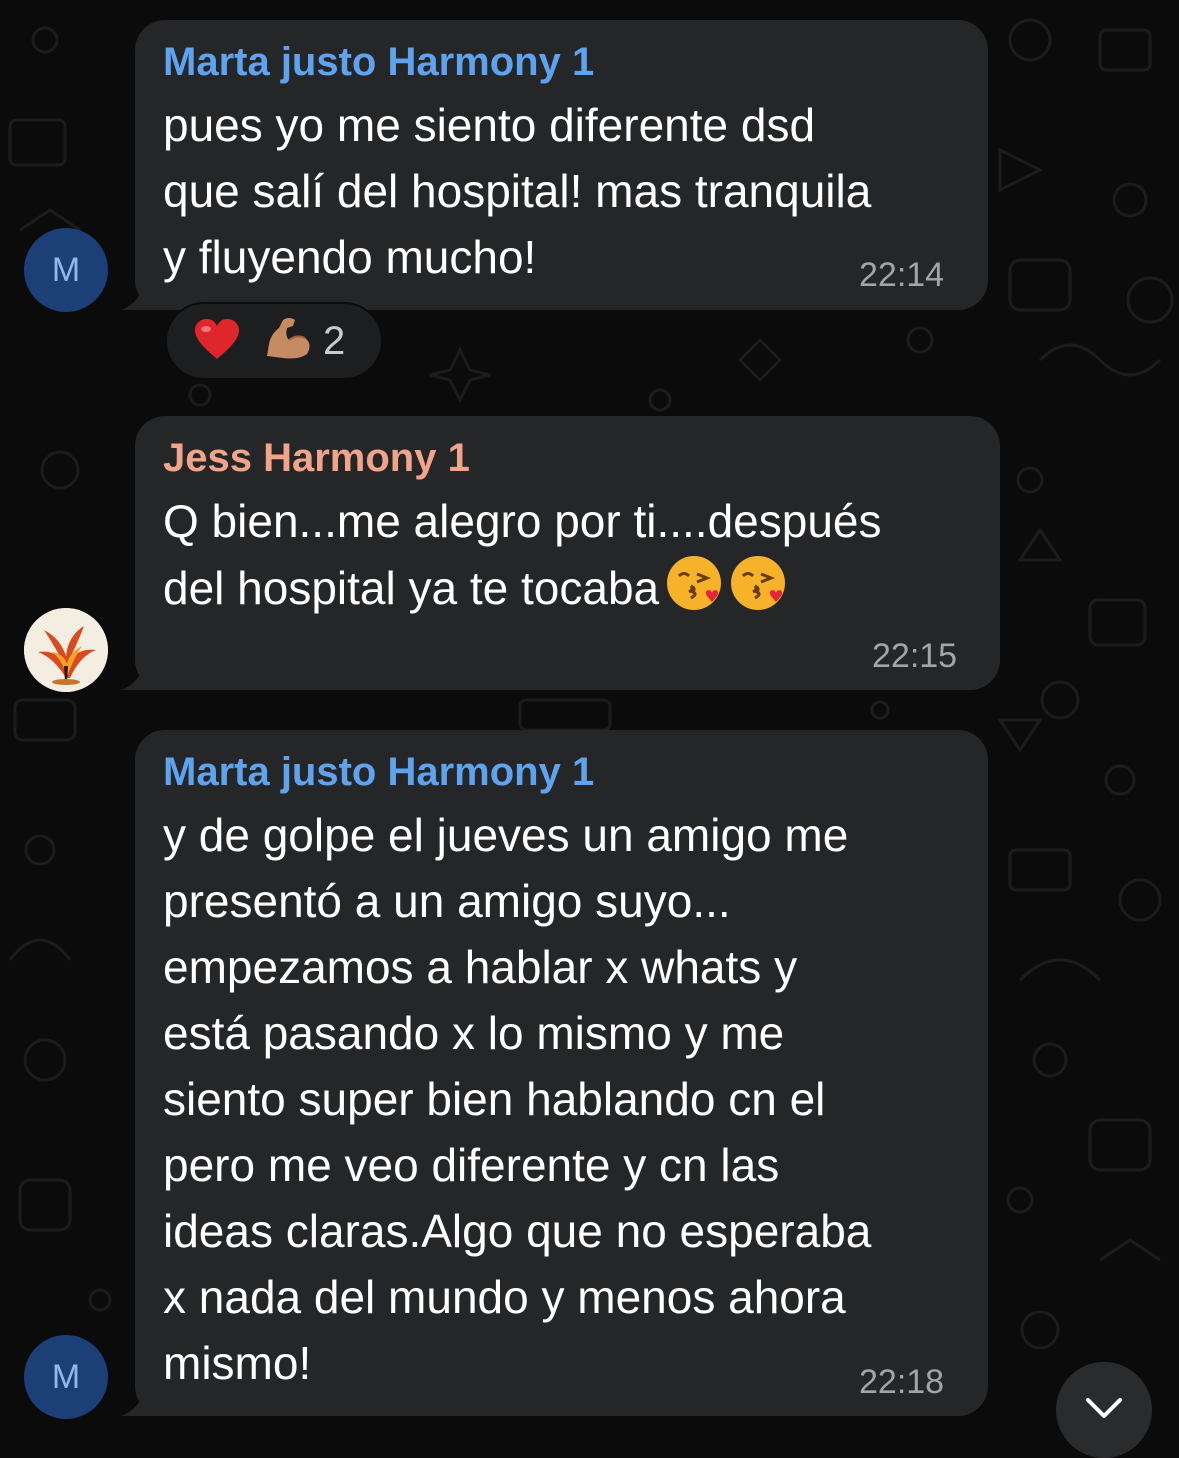  What do you see at coordinates (915, 656) in the screenshot?
I see `message-time: 22:15` at bounding box center [915, 656].